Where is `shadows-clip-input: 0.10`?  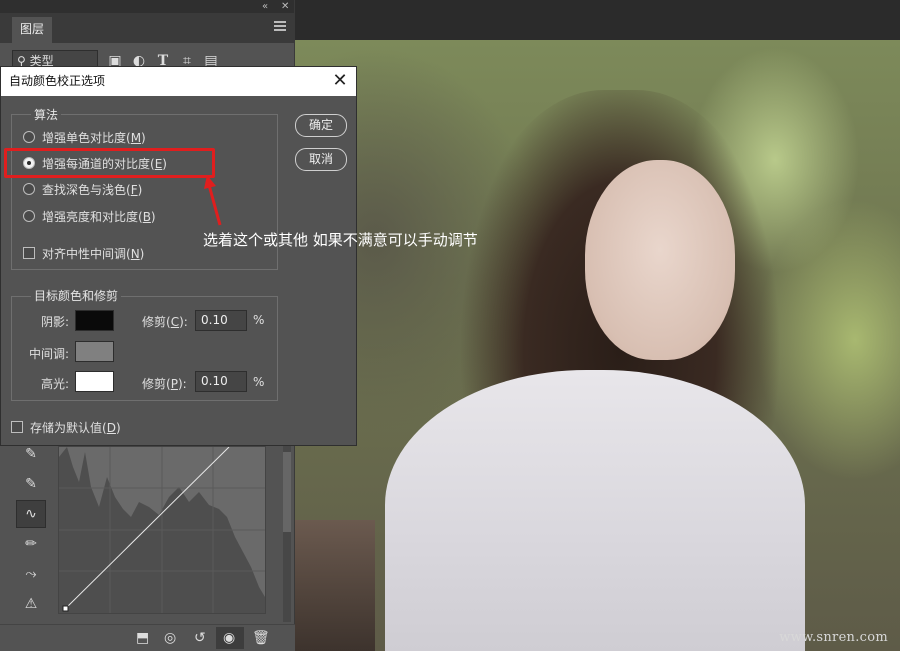 shadows-clip-input: 0.10 is located at coordinates (221, 320).